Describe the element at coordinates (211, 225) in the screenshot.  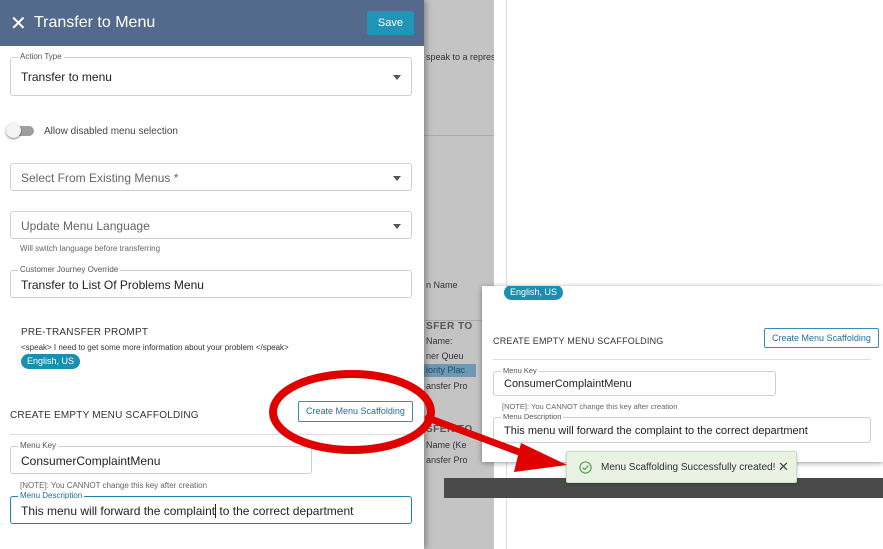
I see `menu-language-select: Update Menu Language` at that location.